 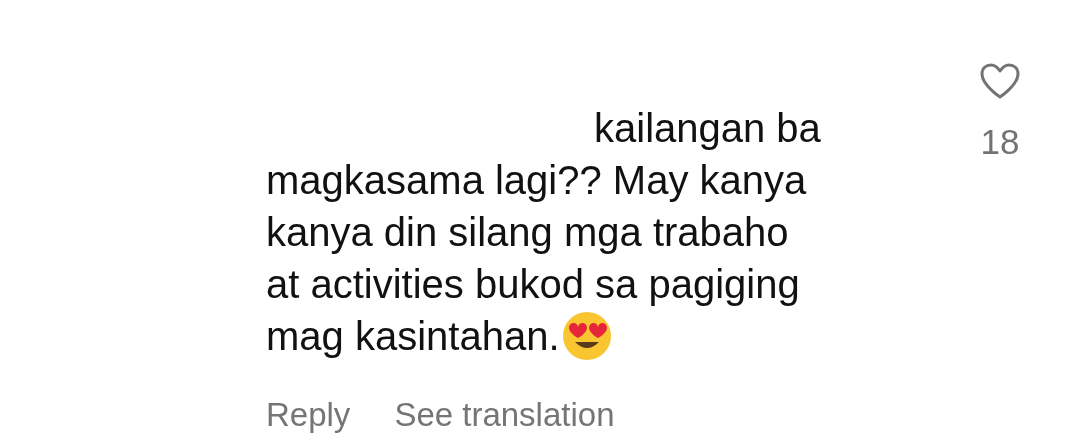 What do you see at coordinates (308, 415) in the screenshot?
I see `reply-link: Reply` at bounding box center [308, 415].